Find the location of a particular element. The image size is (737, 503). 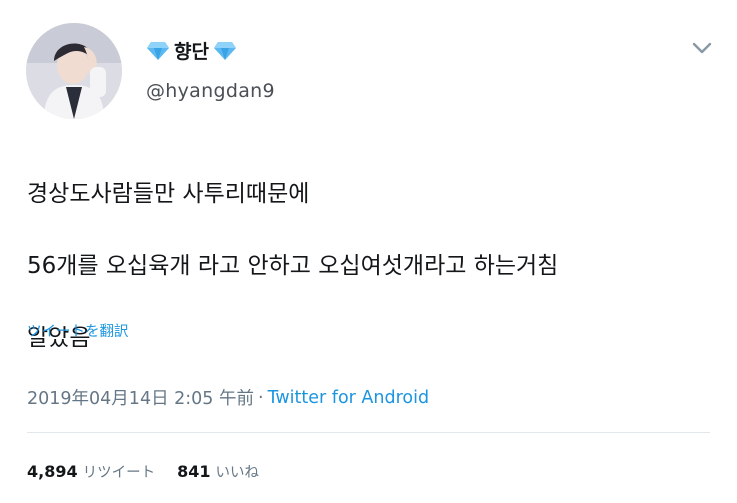

chevron-down-icon is located at coordinates (702, 48).